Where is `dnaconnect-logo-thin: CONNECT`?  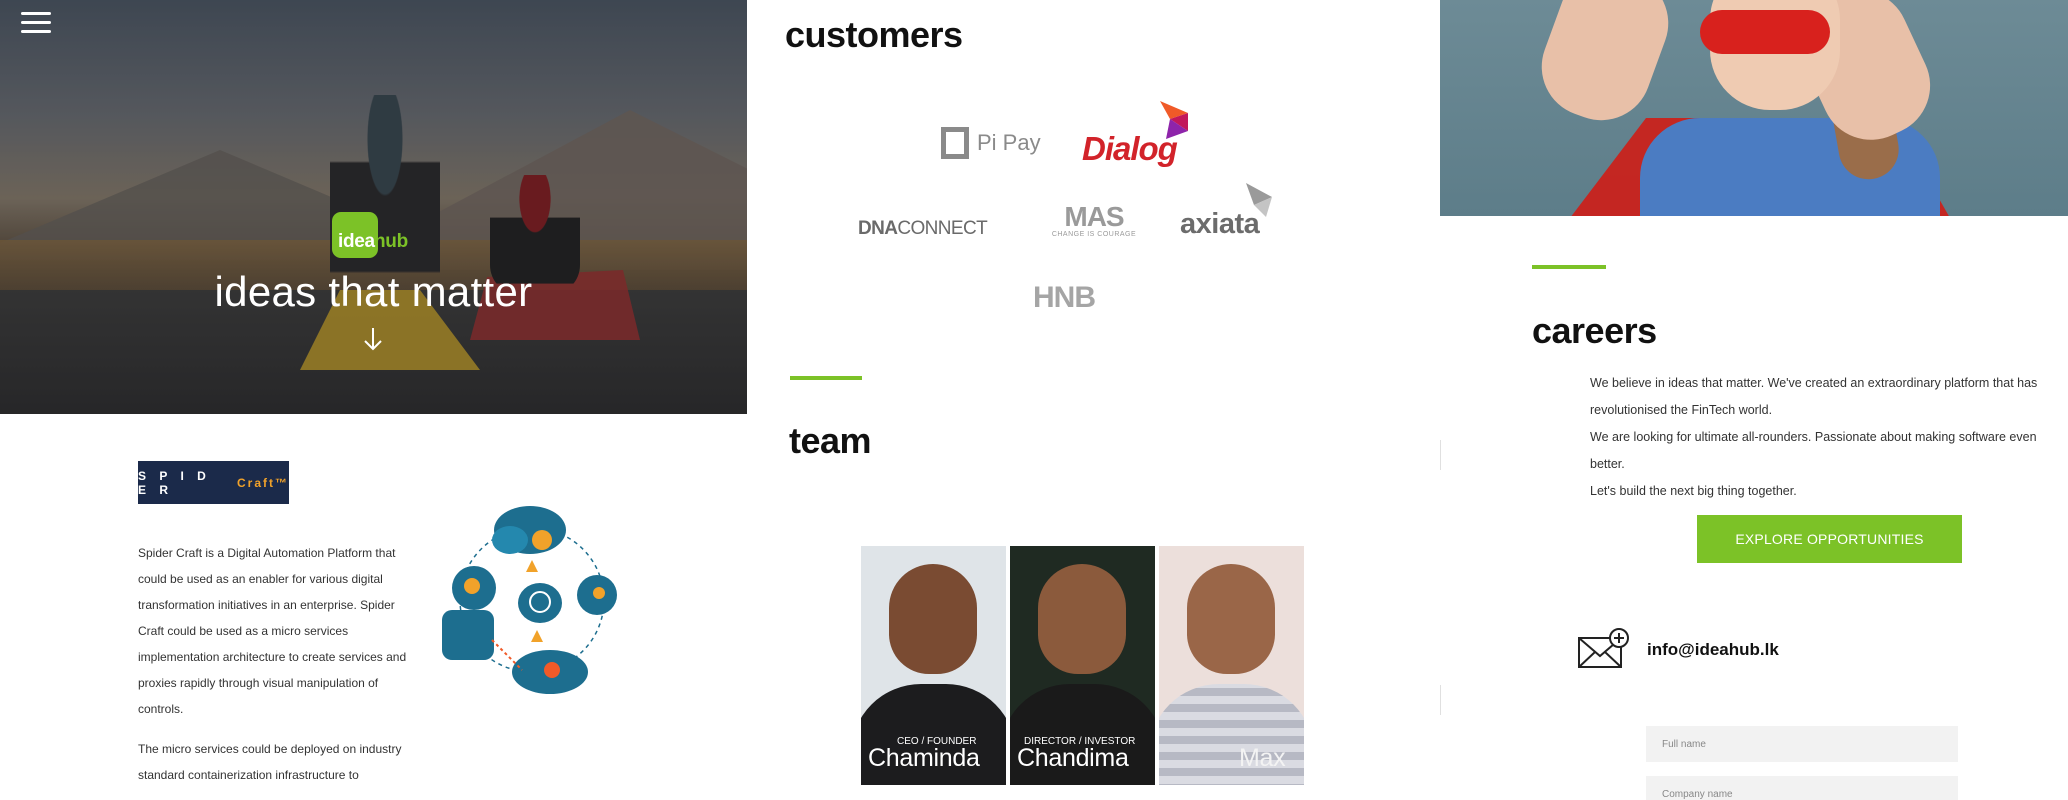
dnaconnect-logo-thin: CONNECT is located at coordinates (942, 228).